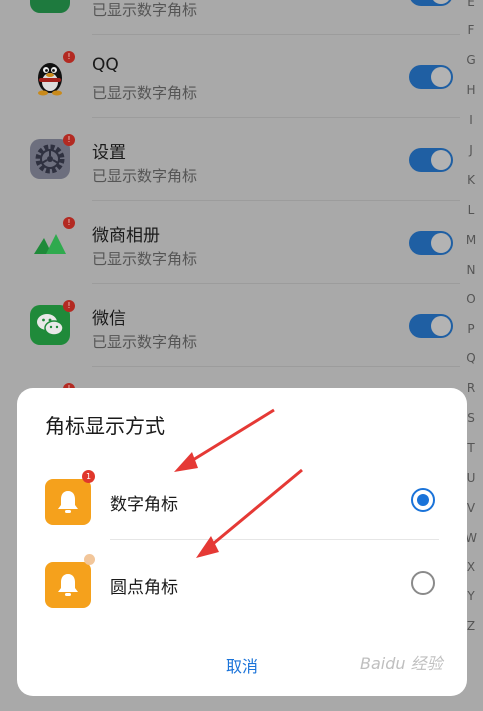  Describe the element at coordinates (249, 513) in the screenshot. I see `arrow-to-dot-badge` at that location.